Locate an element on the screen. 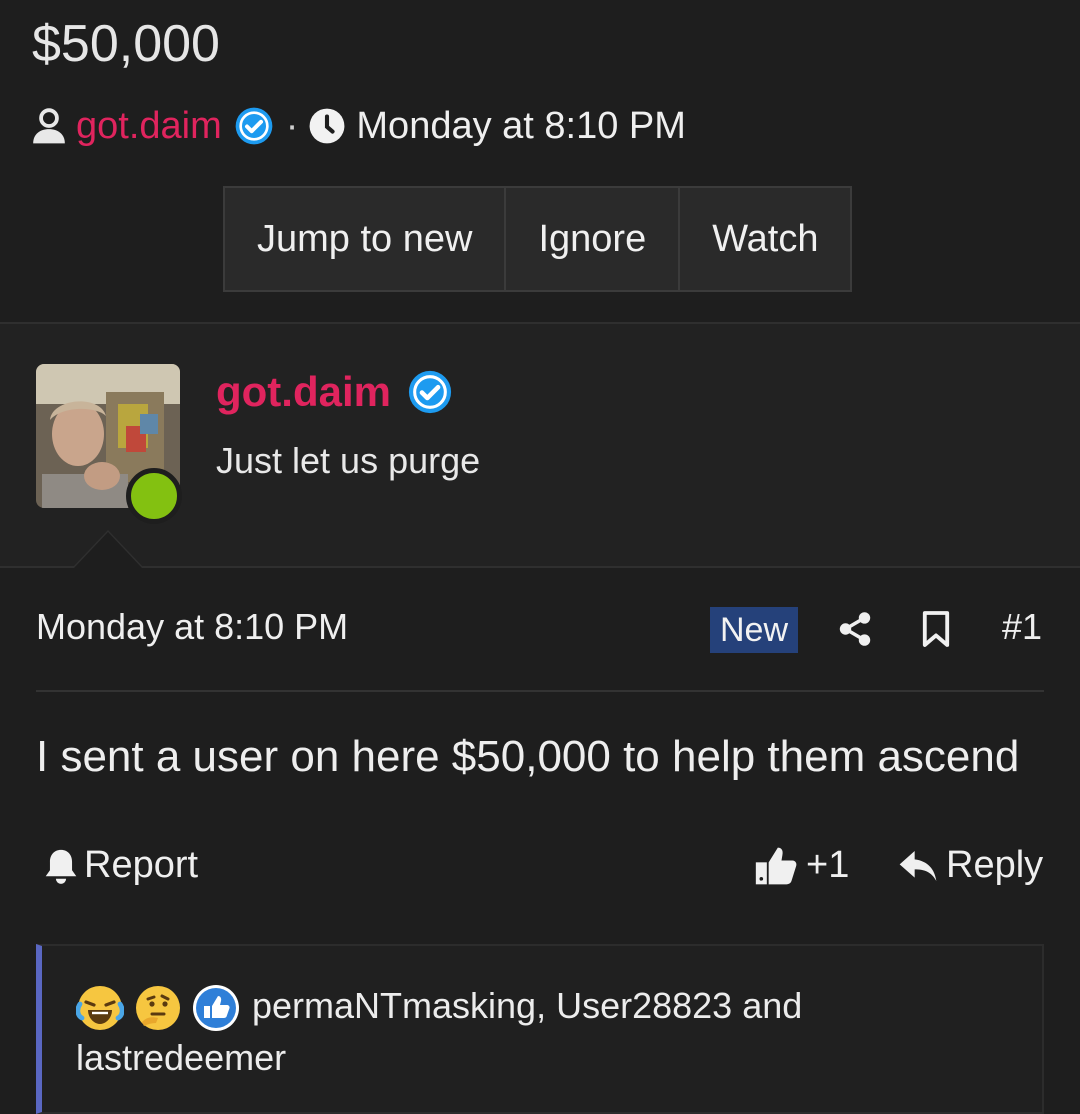 The height and width of the screenshot is (1114, 1080). post-author: got.daim is located at coordinates (334, 392).